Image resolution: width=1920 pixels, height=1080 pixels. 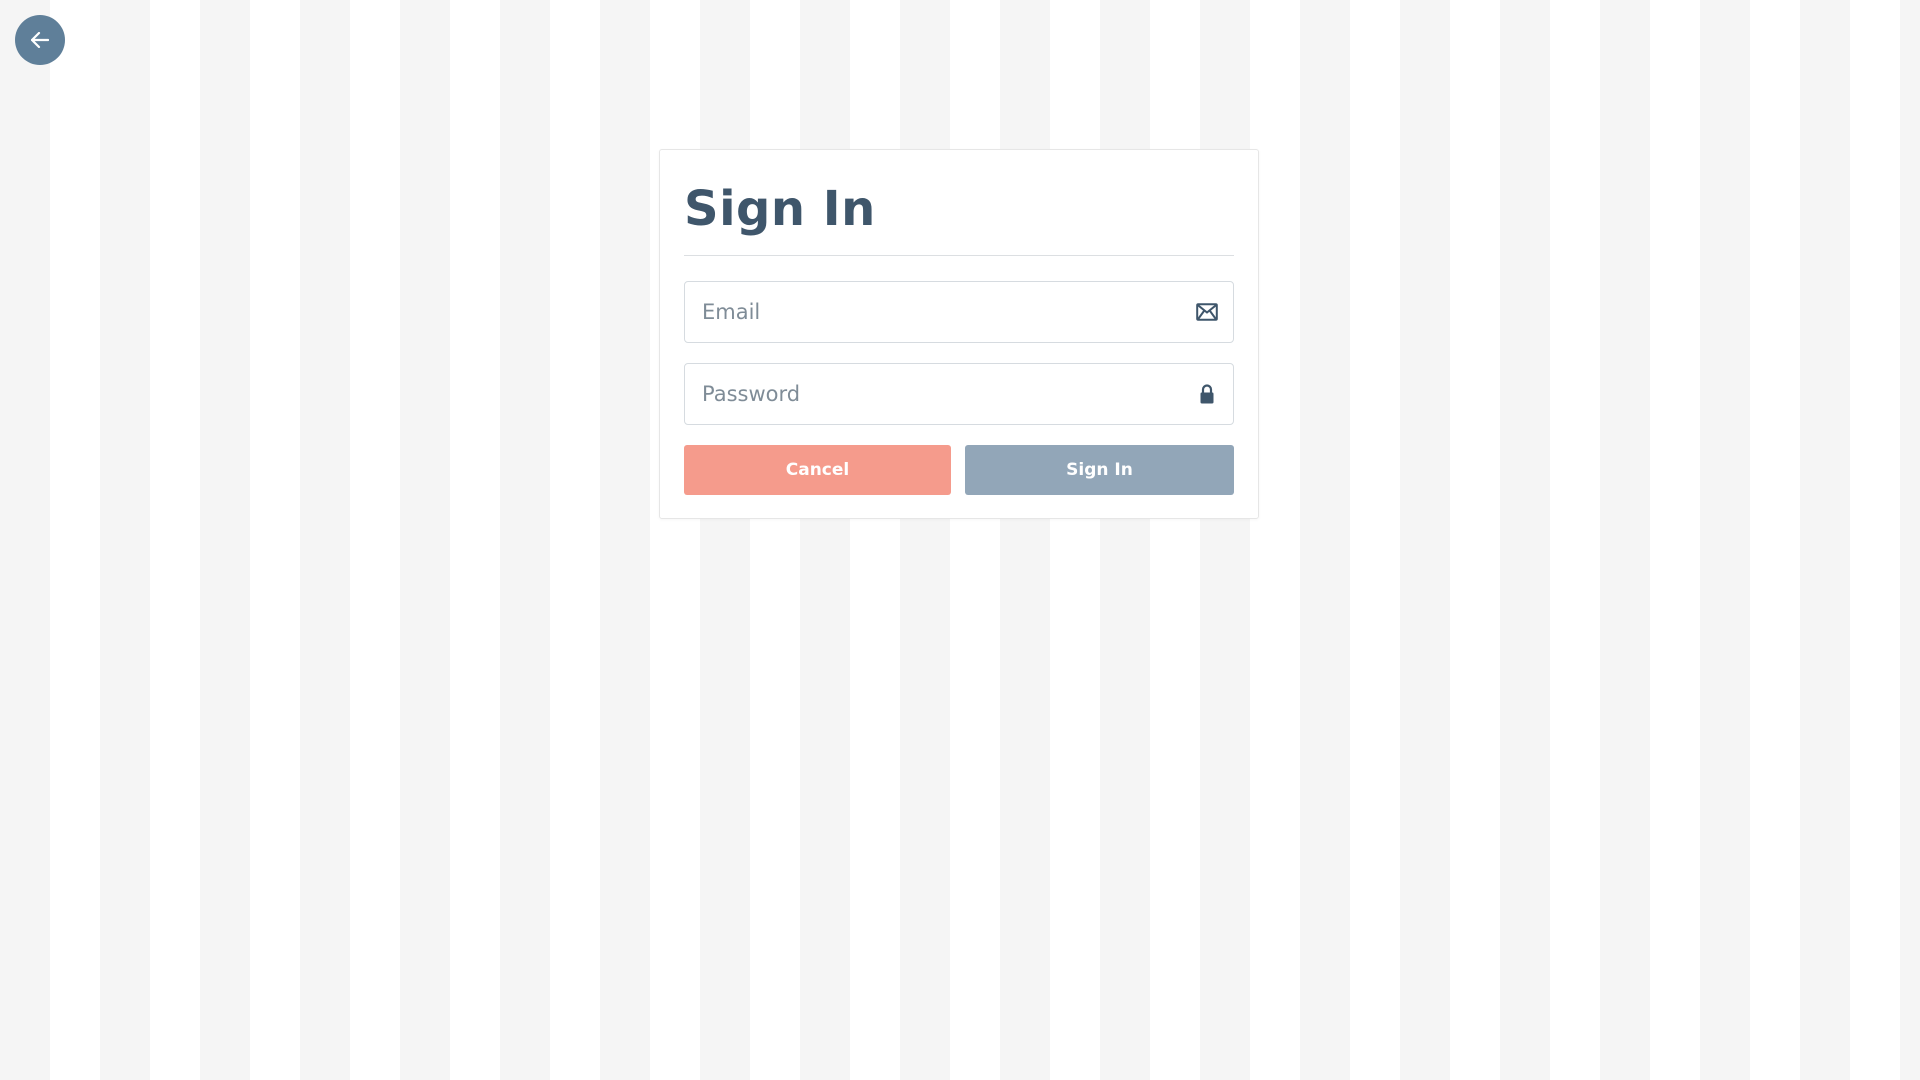 I want to click on sign-in-card: Sign In Cancel Sign In, so click(x=959, y=334).